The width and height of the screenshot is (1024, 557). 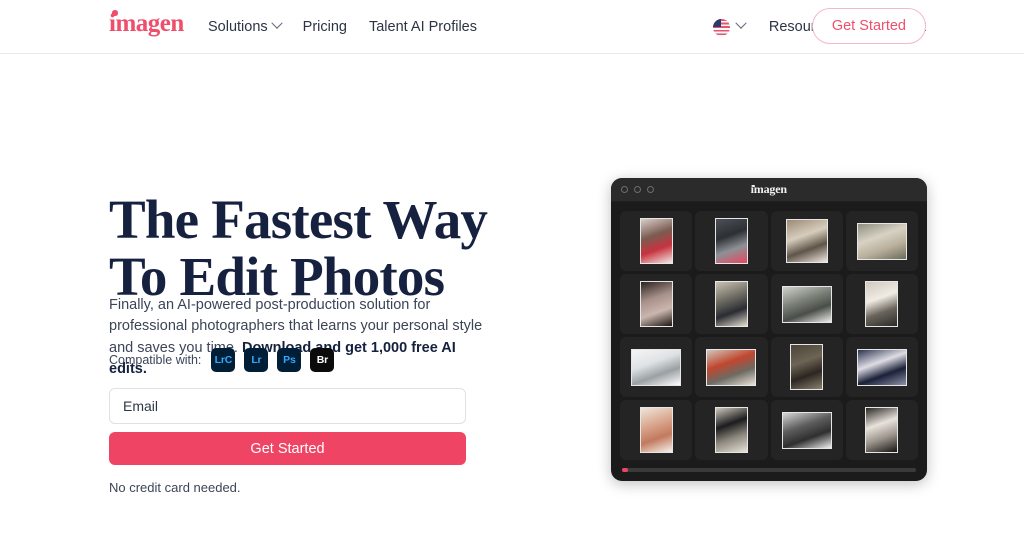 I want to click on compatible-with-row: Compatible with: LrC Lr Ps Br, so click(x=222, y=360).